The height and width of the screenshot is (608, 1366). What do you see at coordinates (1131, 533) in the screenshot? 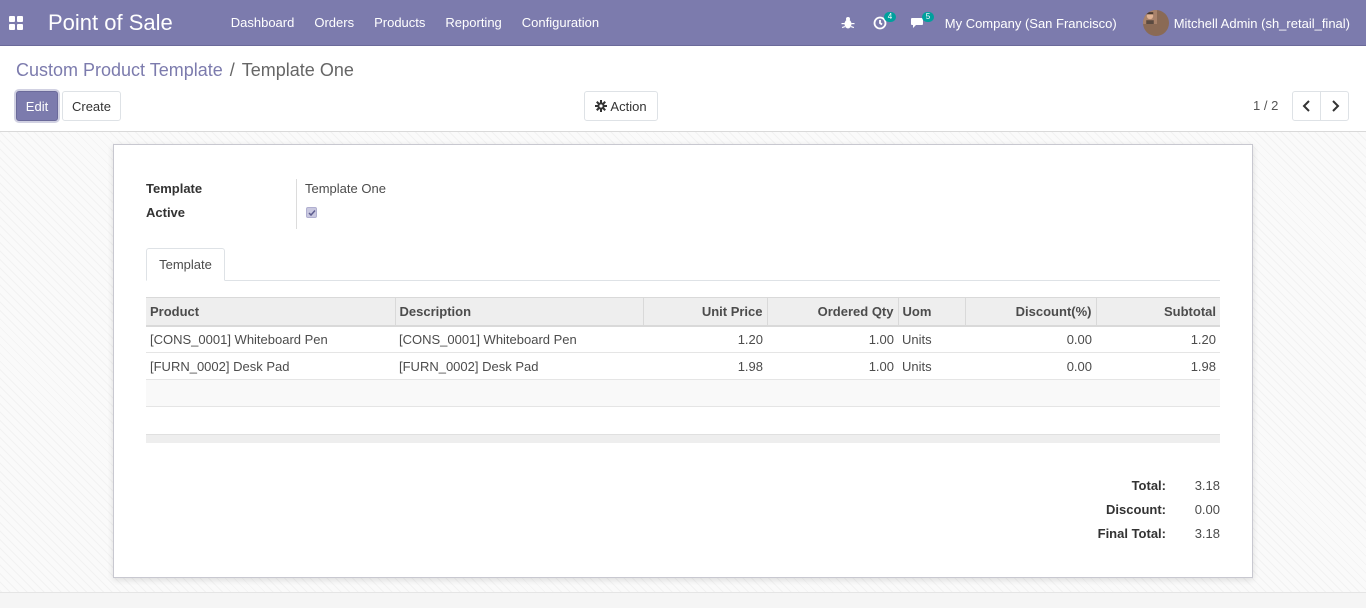
I see `final-total-label: Final Total:` at bounding box center [1131, 533].